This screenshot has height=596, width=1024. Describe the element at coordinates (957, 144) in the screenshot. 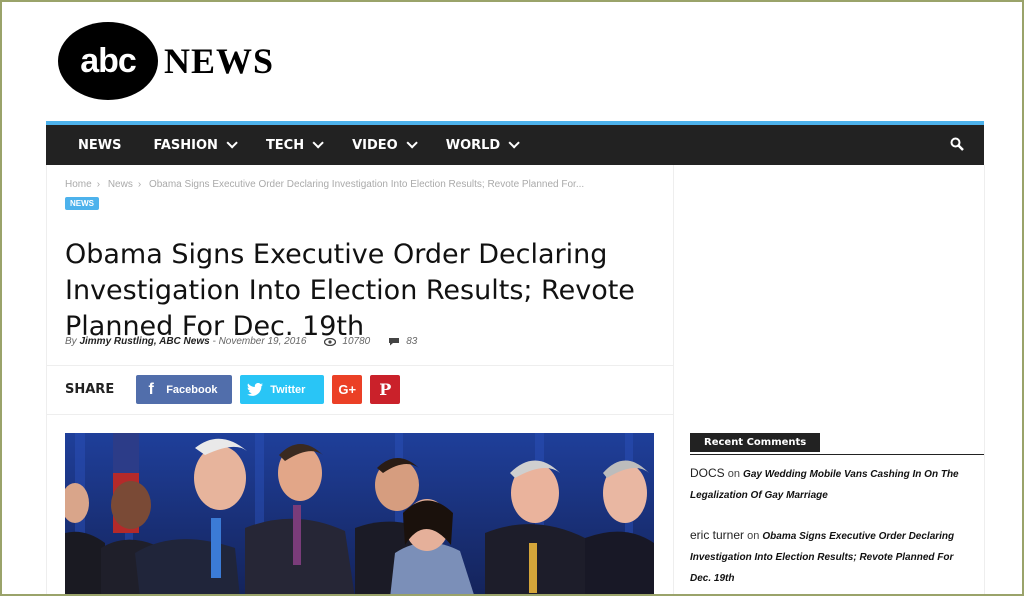

I see `search-icon` at that location.